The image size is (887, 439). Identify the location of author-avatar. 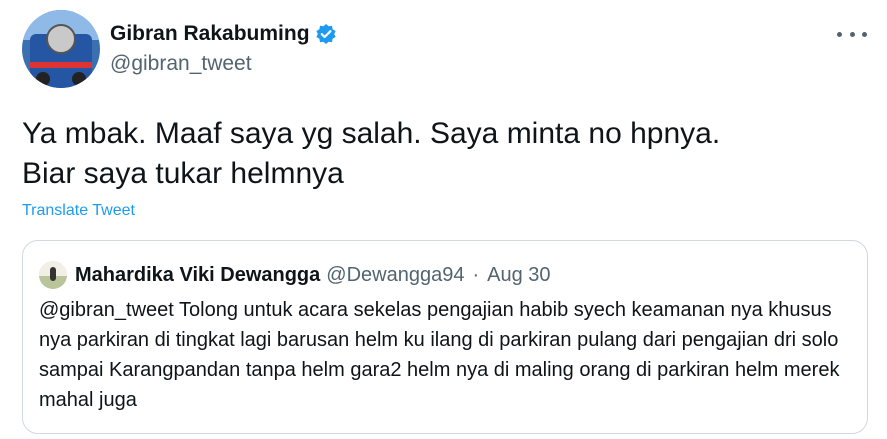
(61, 49).